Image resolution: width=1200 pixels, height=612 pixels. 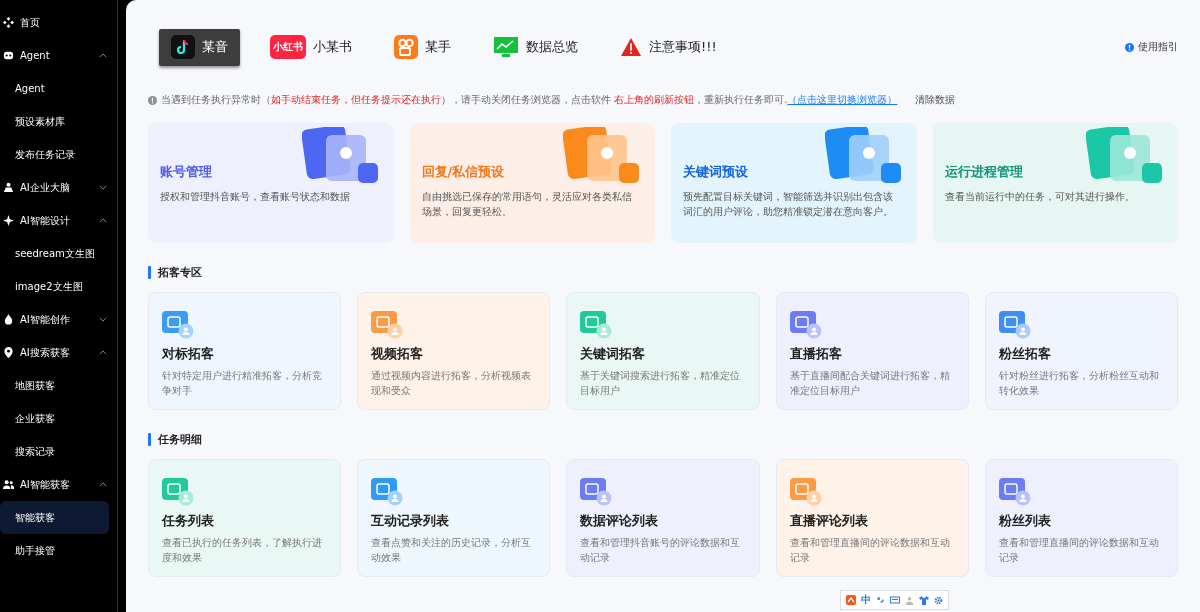 I want to click on sidebar-item: AI智能获客, so click(x=58, y=484).